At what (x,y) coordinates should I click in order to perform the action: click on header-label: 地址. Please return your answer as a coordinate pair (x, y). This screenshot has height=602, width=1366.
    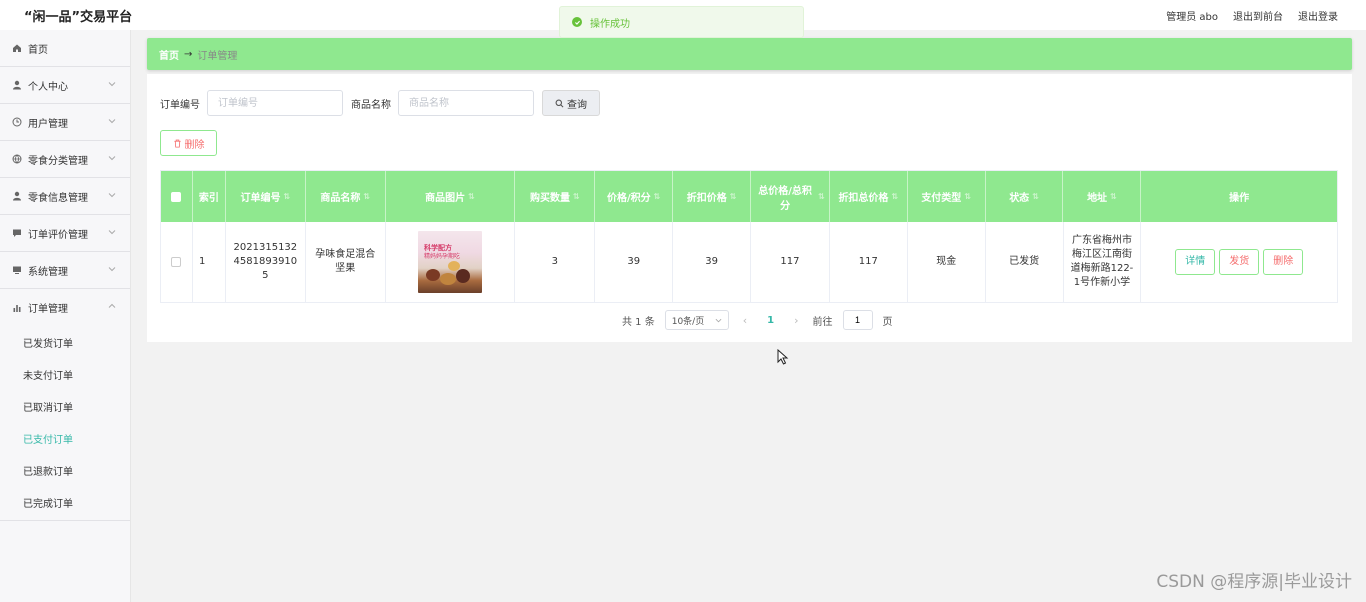
    Looking at the image, I should click on (1097, 198).